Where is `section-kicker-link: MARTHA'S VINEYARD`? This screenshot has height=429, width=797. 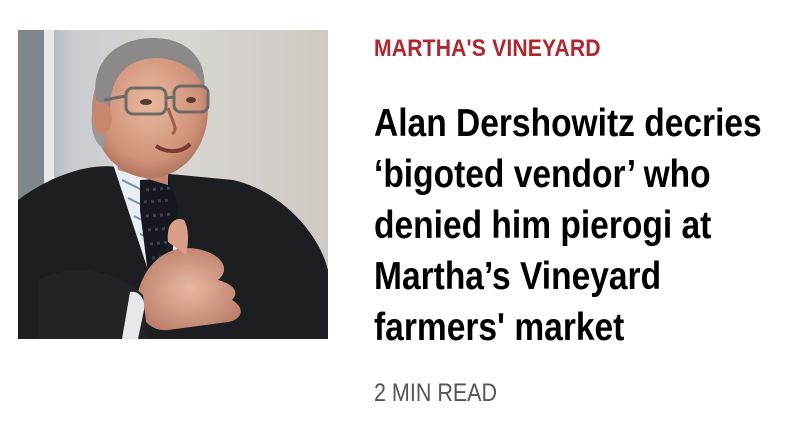
section-kicker-link: MARTHA'S VINEYARD is located at coordinates (487, 49).